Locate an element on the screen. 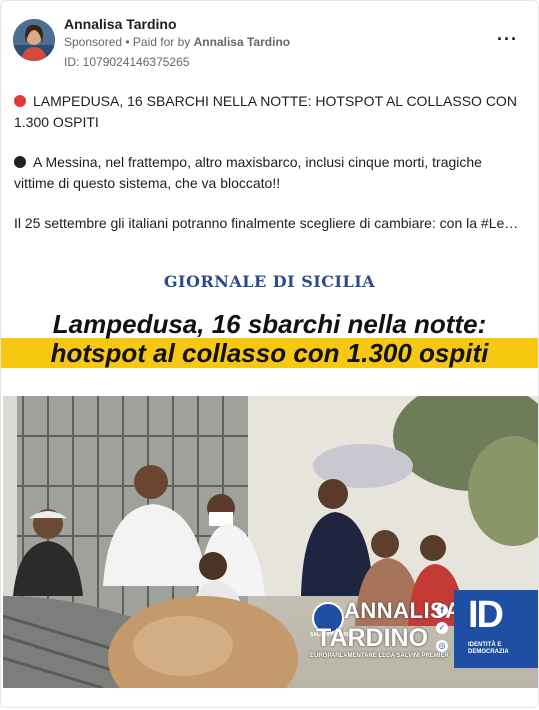 This screenshot has height=710, width=539. instagram-icon: ◎ is located at coordinates (442, 646).